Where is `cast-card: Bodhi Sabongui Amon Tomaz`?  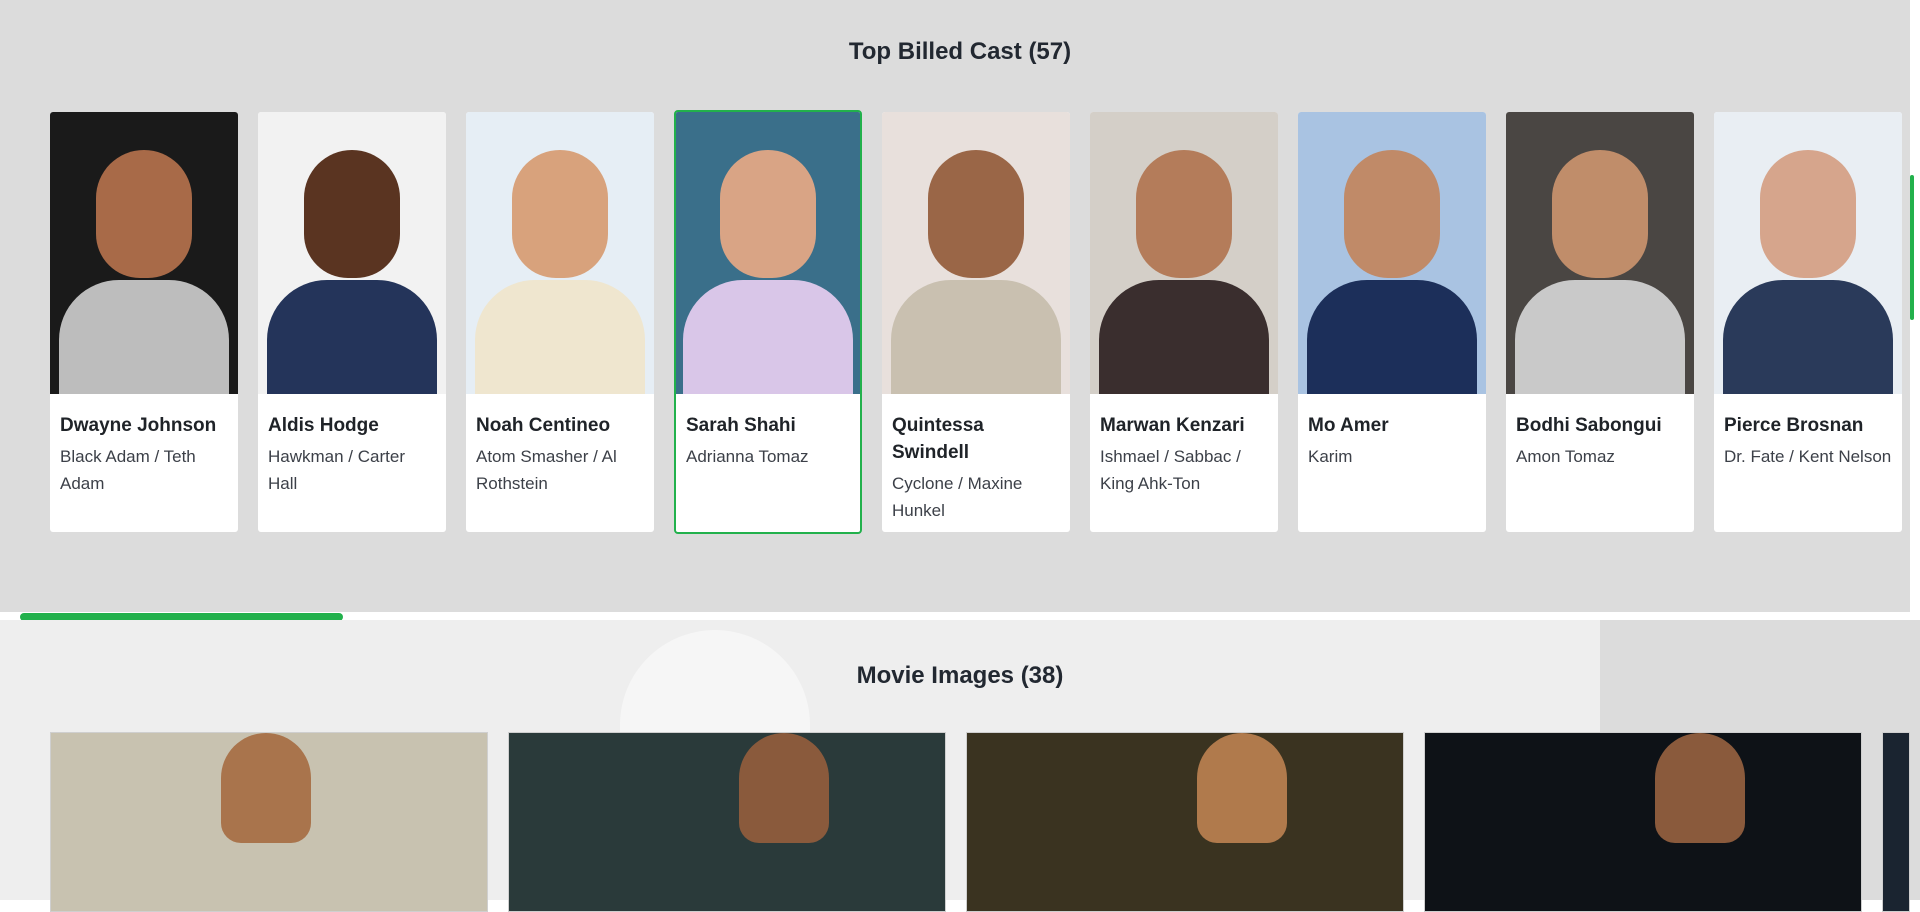
cast-card: Bodhi Sabongui Amon Tomaz is located at coordinates (1600, 322).